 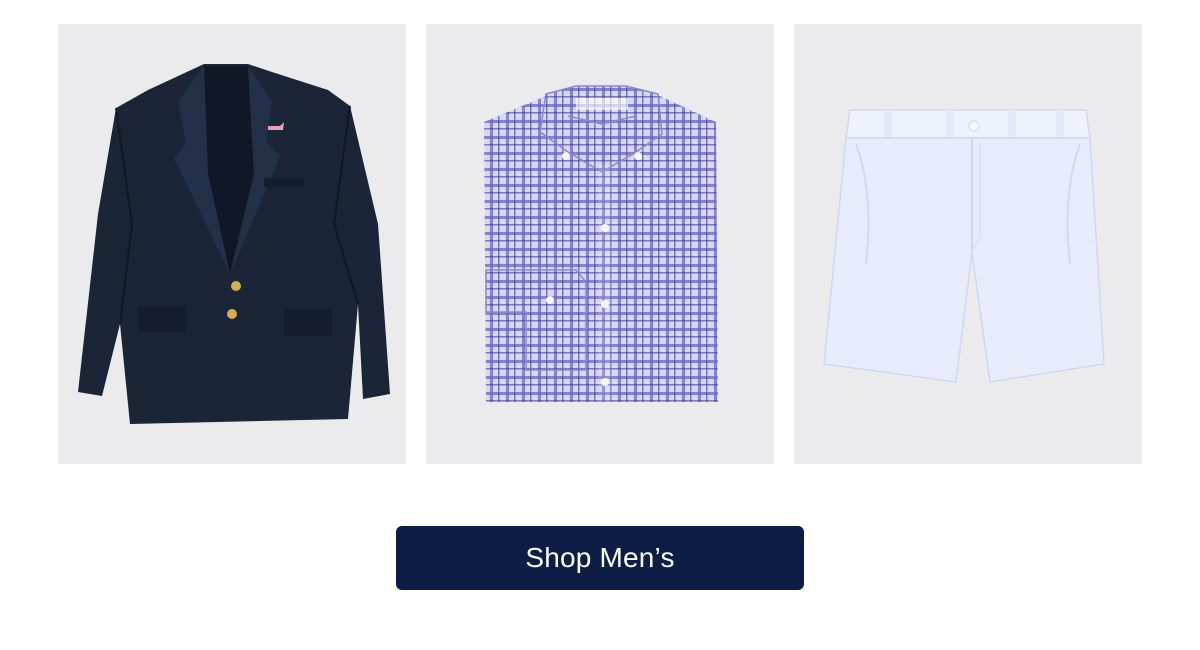 What do you see at coordinates (600, 558) in the screenshot?
I see `shop-mens-button: Shop Men’s` at bounding box center [600, 558].